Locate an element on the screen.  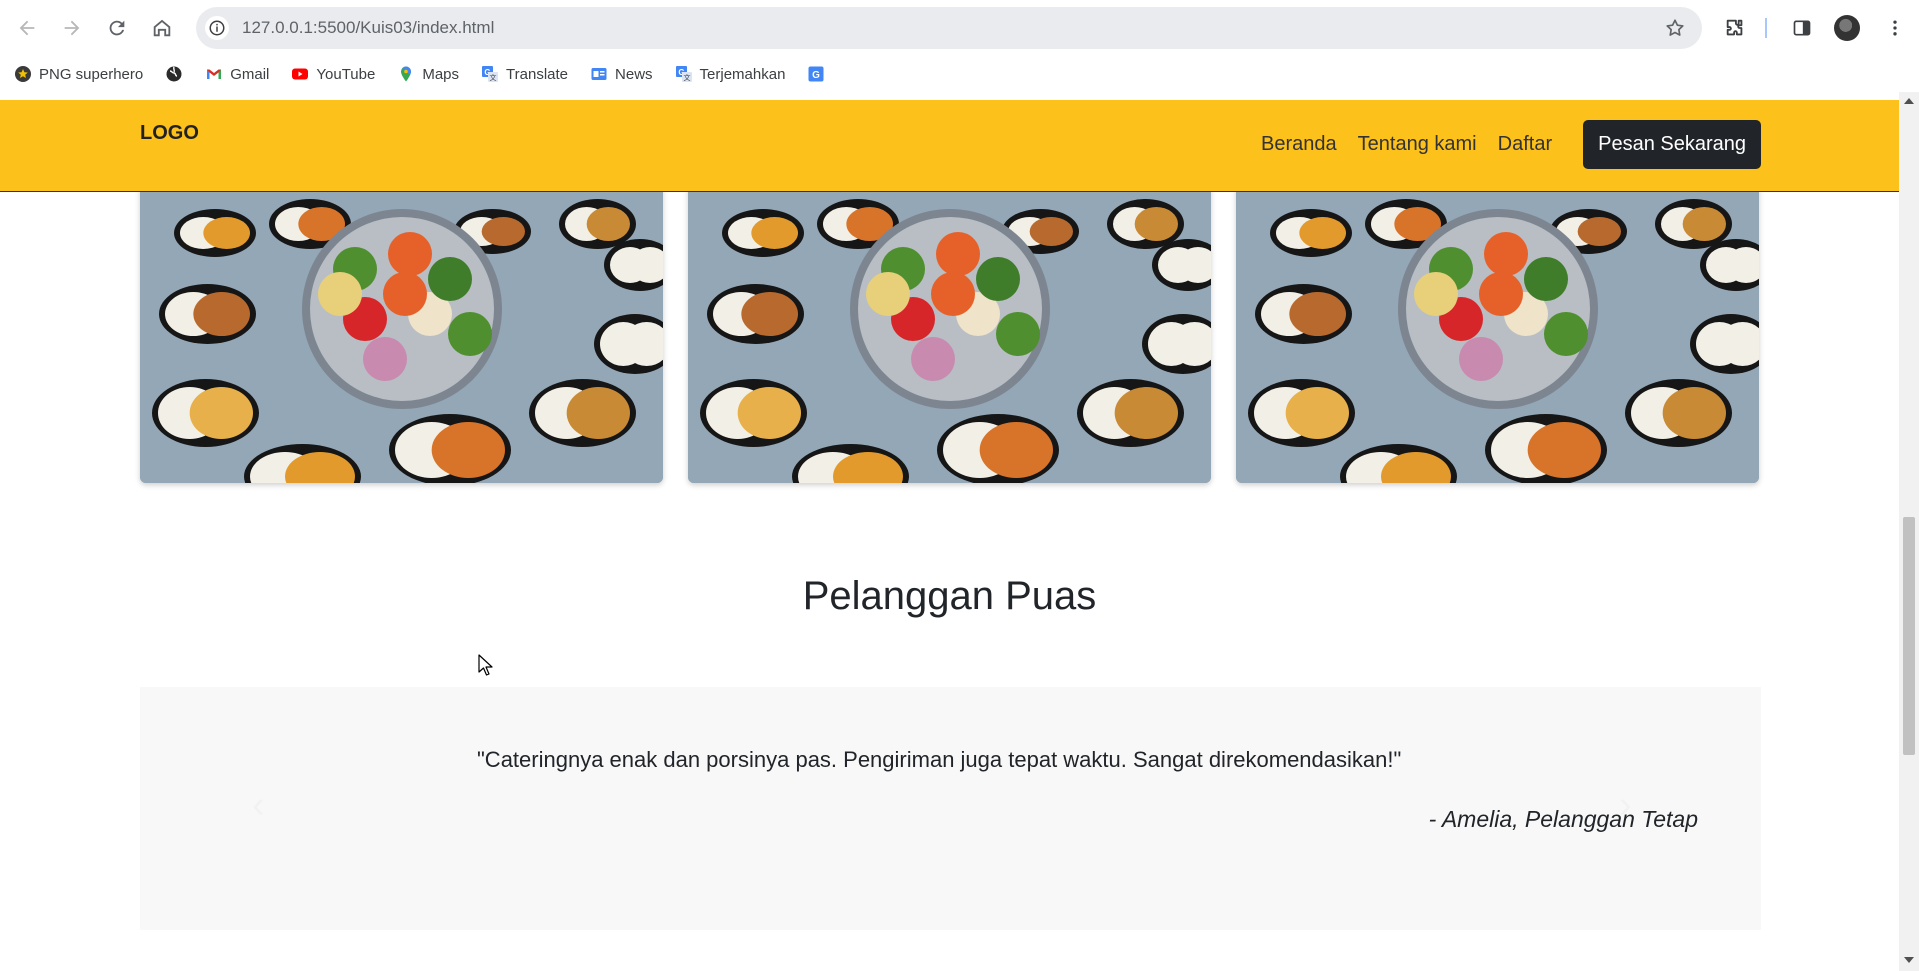
home-button is located at coordinates (162, 28).